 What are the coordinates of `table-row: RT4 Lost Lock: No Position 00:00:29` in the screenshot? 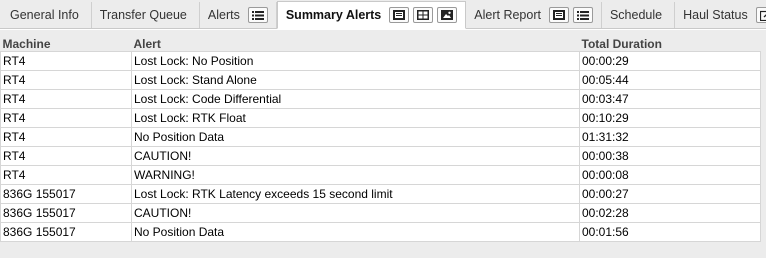 It's located at (380, 61).